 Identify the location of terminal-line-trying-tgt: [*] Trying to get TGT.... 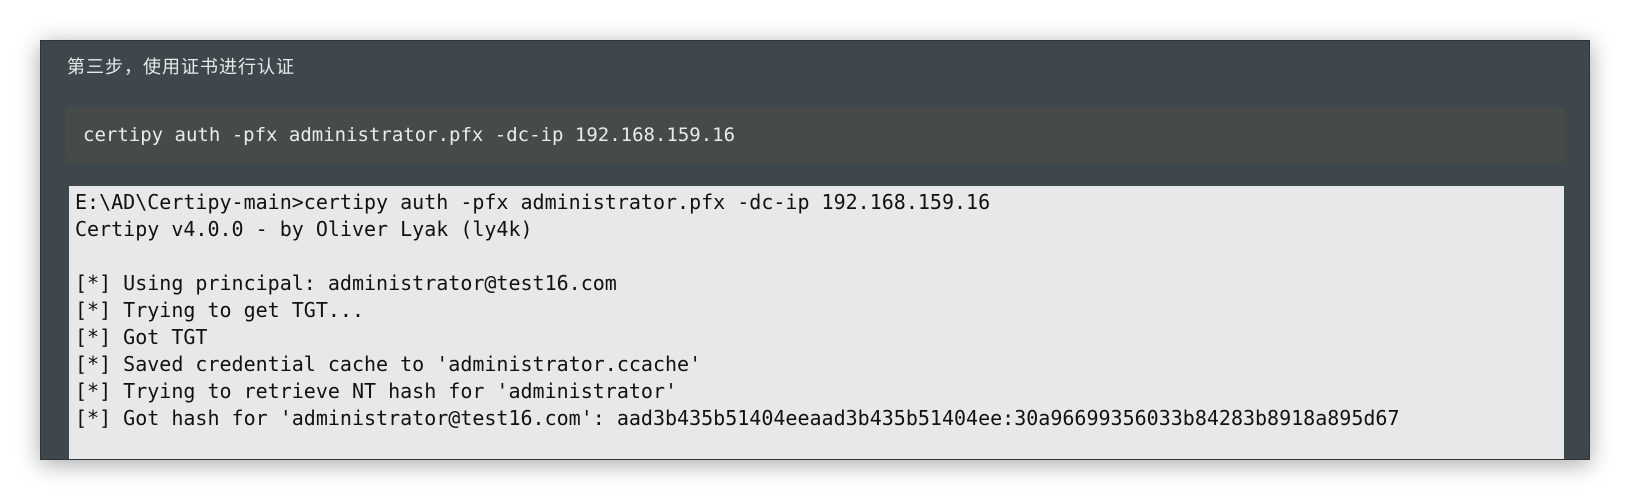
(219, 310).